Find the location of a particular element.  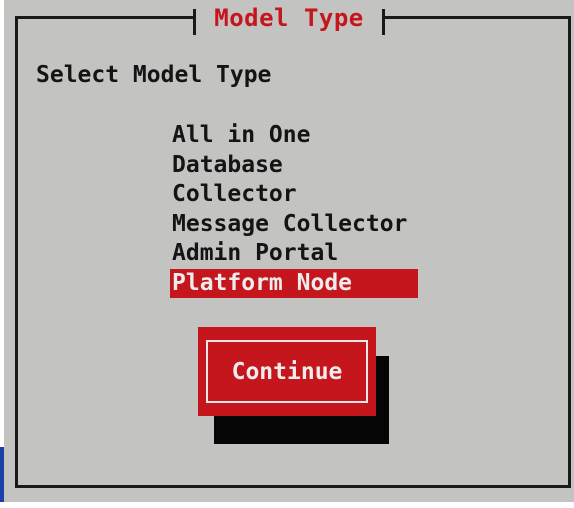

title-bracket-right is located at coordinates (383, 22).